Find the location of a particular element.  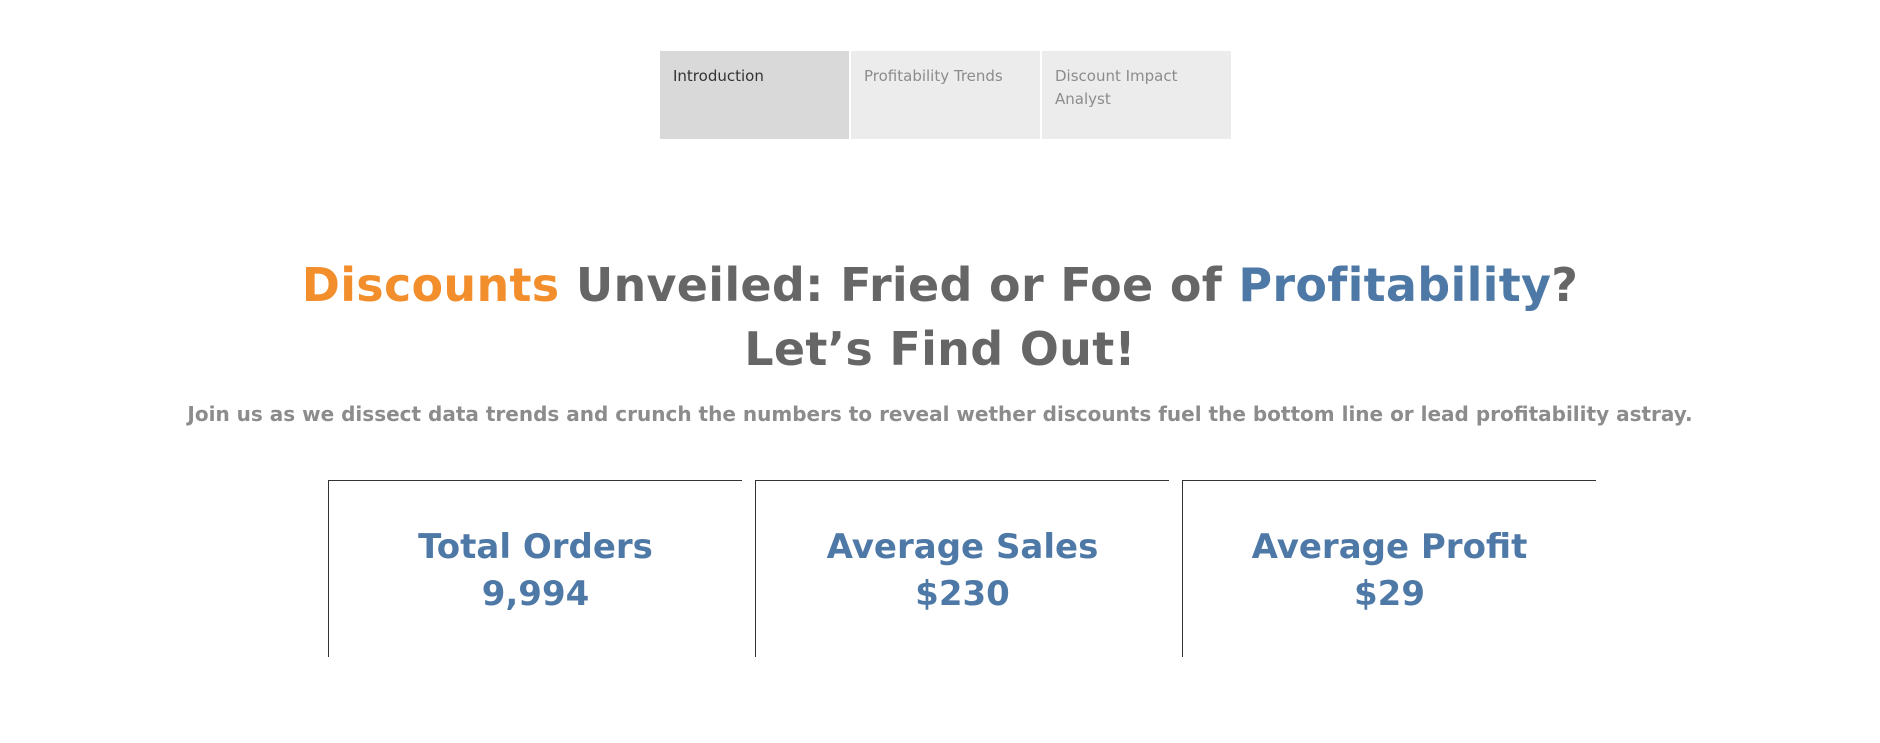

kpi-card-total-orders: Total Orders 9,994 is located at coordinates (535, 568).